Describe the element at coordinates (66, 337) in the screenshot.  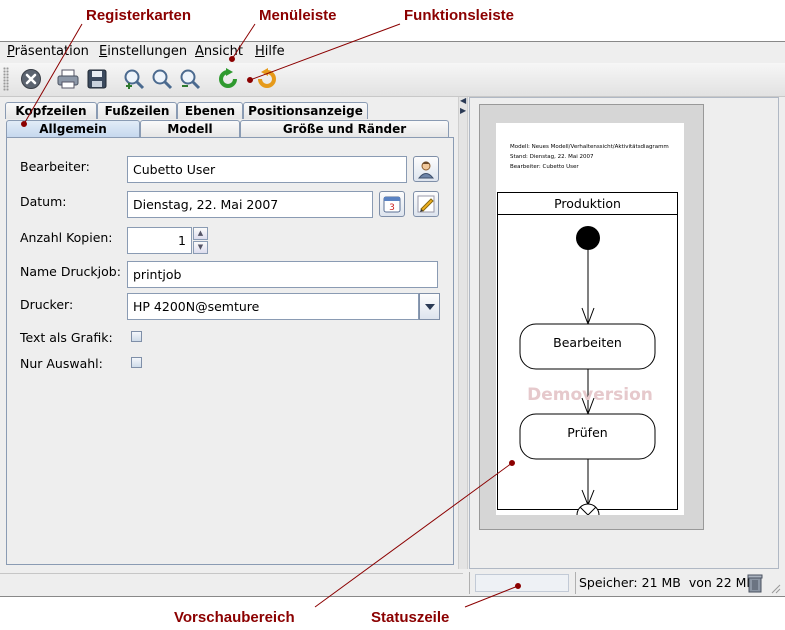
I see `grafik-label: Text als Grafik:` at that location.